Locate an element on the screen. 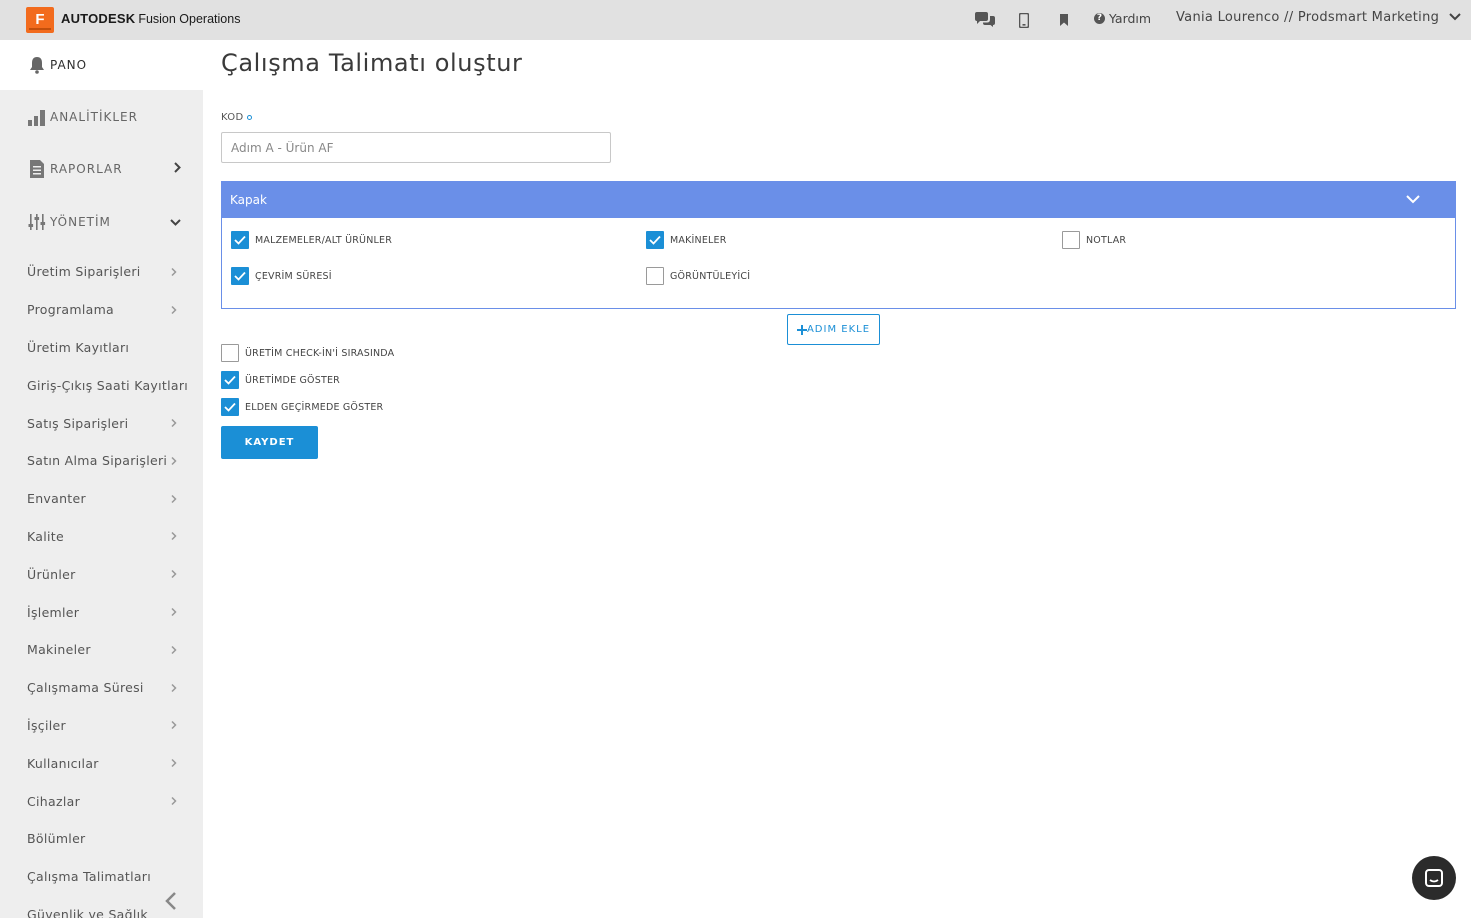  sidebar-item-label: PANO is located at coordinates (69, 65).